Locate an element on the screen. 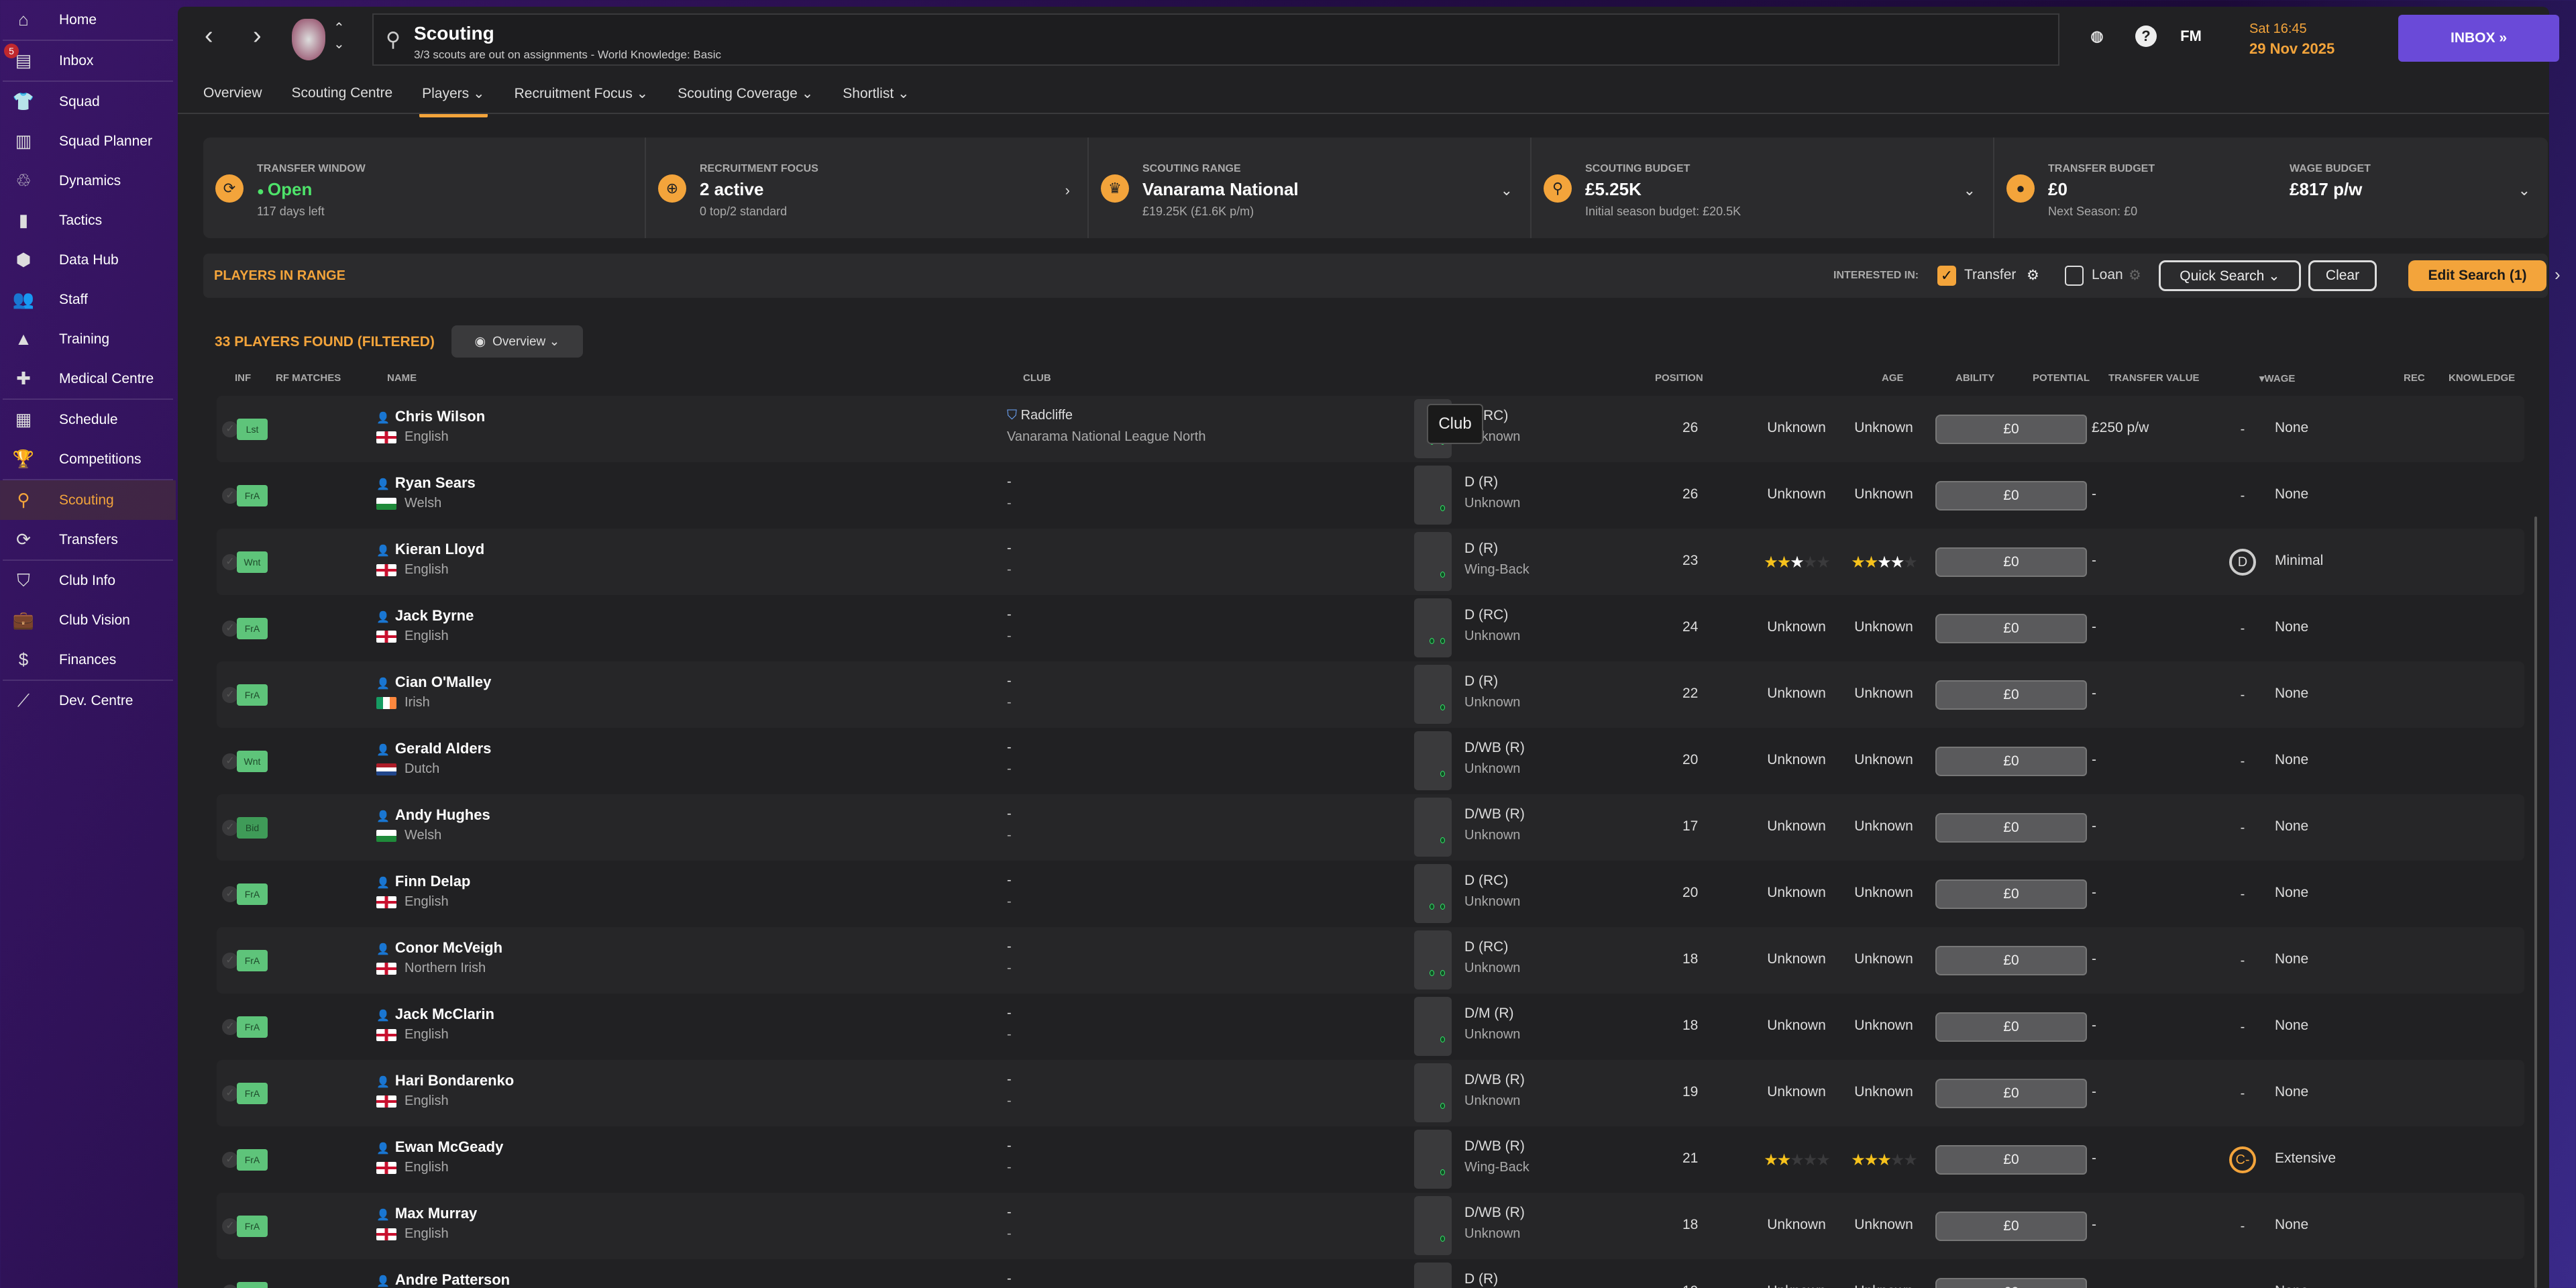 The width and height of the screenshot is (2576, 1288). edit-search-button: Edit Search (1) is located at coordinates (2477, 275).